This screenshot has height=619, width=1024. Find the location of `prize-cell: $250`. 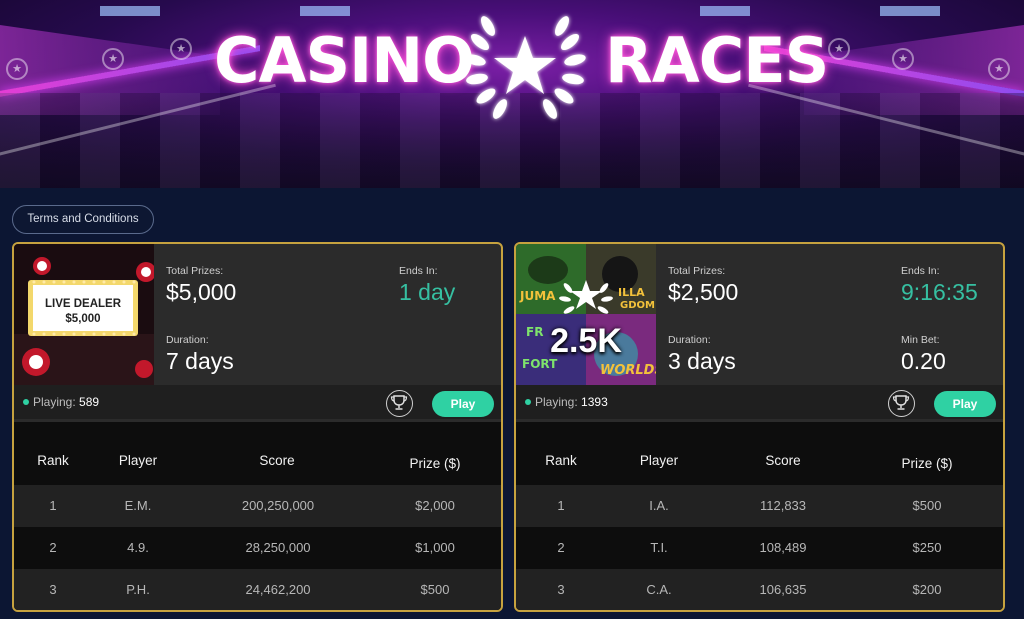

prize-cell: $250 is located at coordinates (927, 547).